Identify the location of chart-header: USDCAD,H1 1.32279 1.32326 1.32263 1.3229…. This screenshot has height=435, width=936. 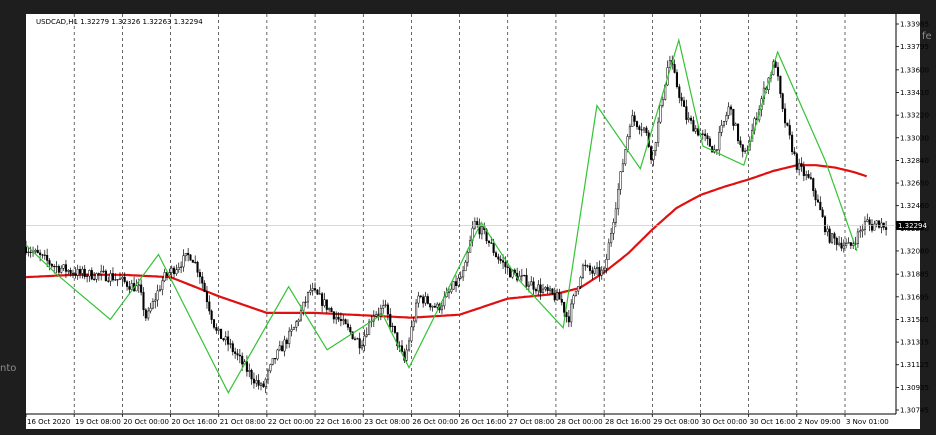
(119, 22).